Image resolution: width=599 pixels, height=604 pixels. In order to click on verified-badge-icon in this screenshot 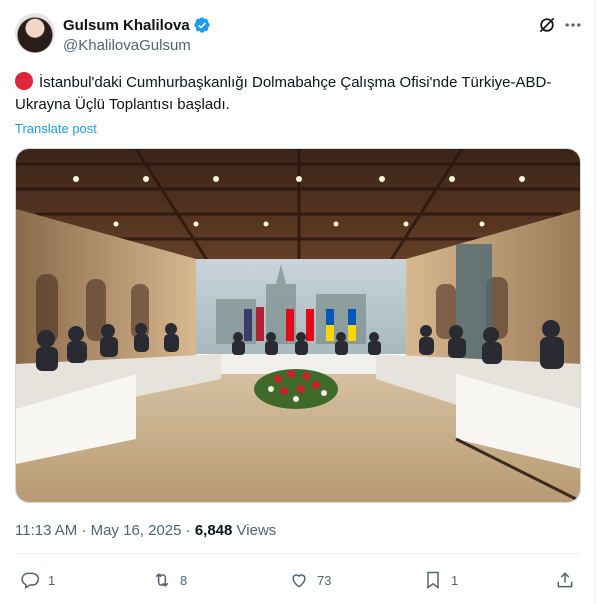, I will do `click(202, 25)`.